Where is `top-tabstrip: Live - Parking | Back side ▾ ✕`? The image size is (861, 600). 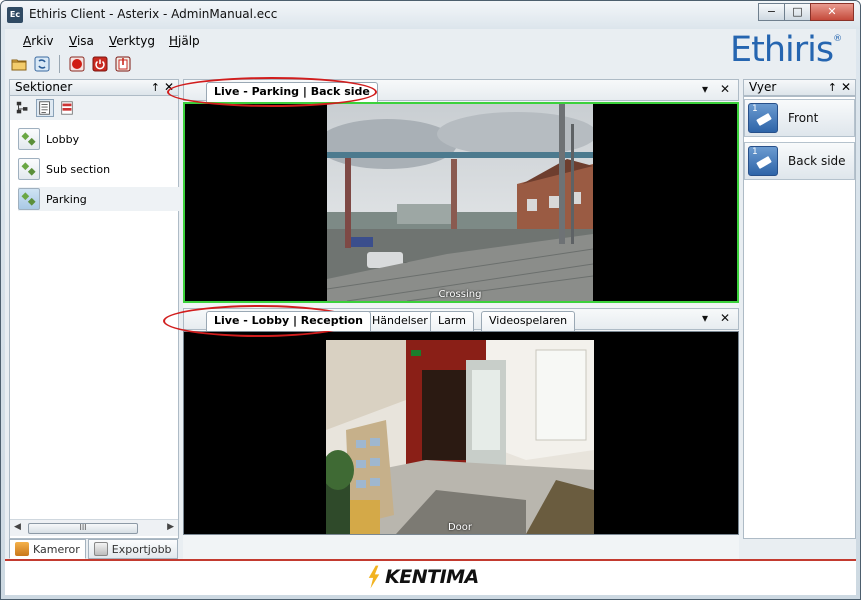 top-tabstrip: Live - Parking | Back side ▾ ✕ is located at coordinates (461, 90).